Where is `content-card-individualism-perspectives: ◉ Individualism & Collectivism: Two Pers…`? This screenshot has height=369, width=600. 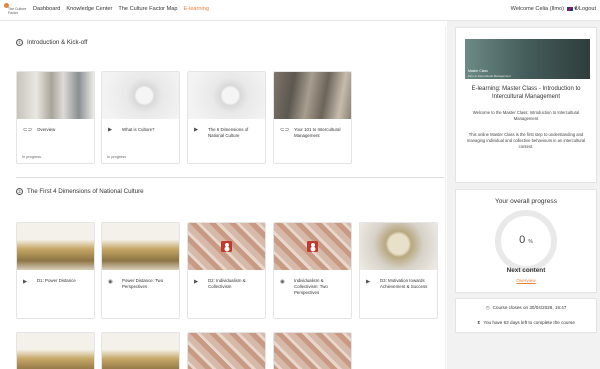
content-card-individualism-perspectives: ◉ Individualism & Collectivism: Two Pers… is located at coordinates (312, 270).